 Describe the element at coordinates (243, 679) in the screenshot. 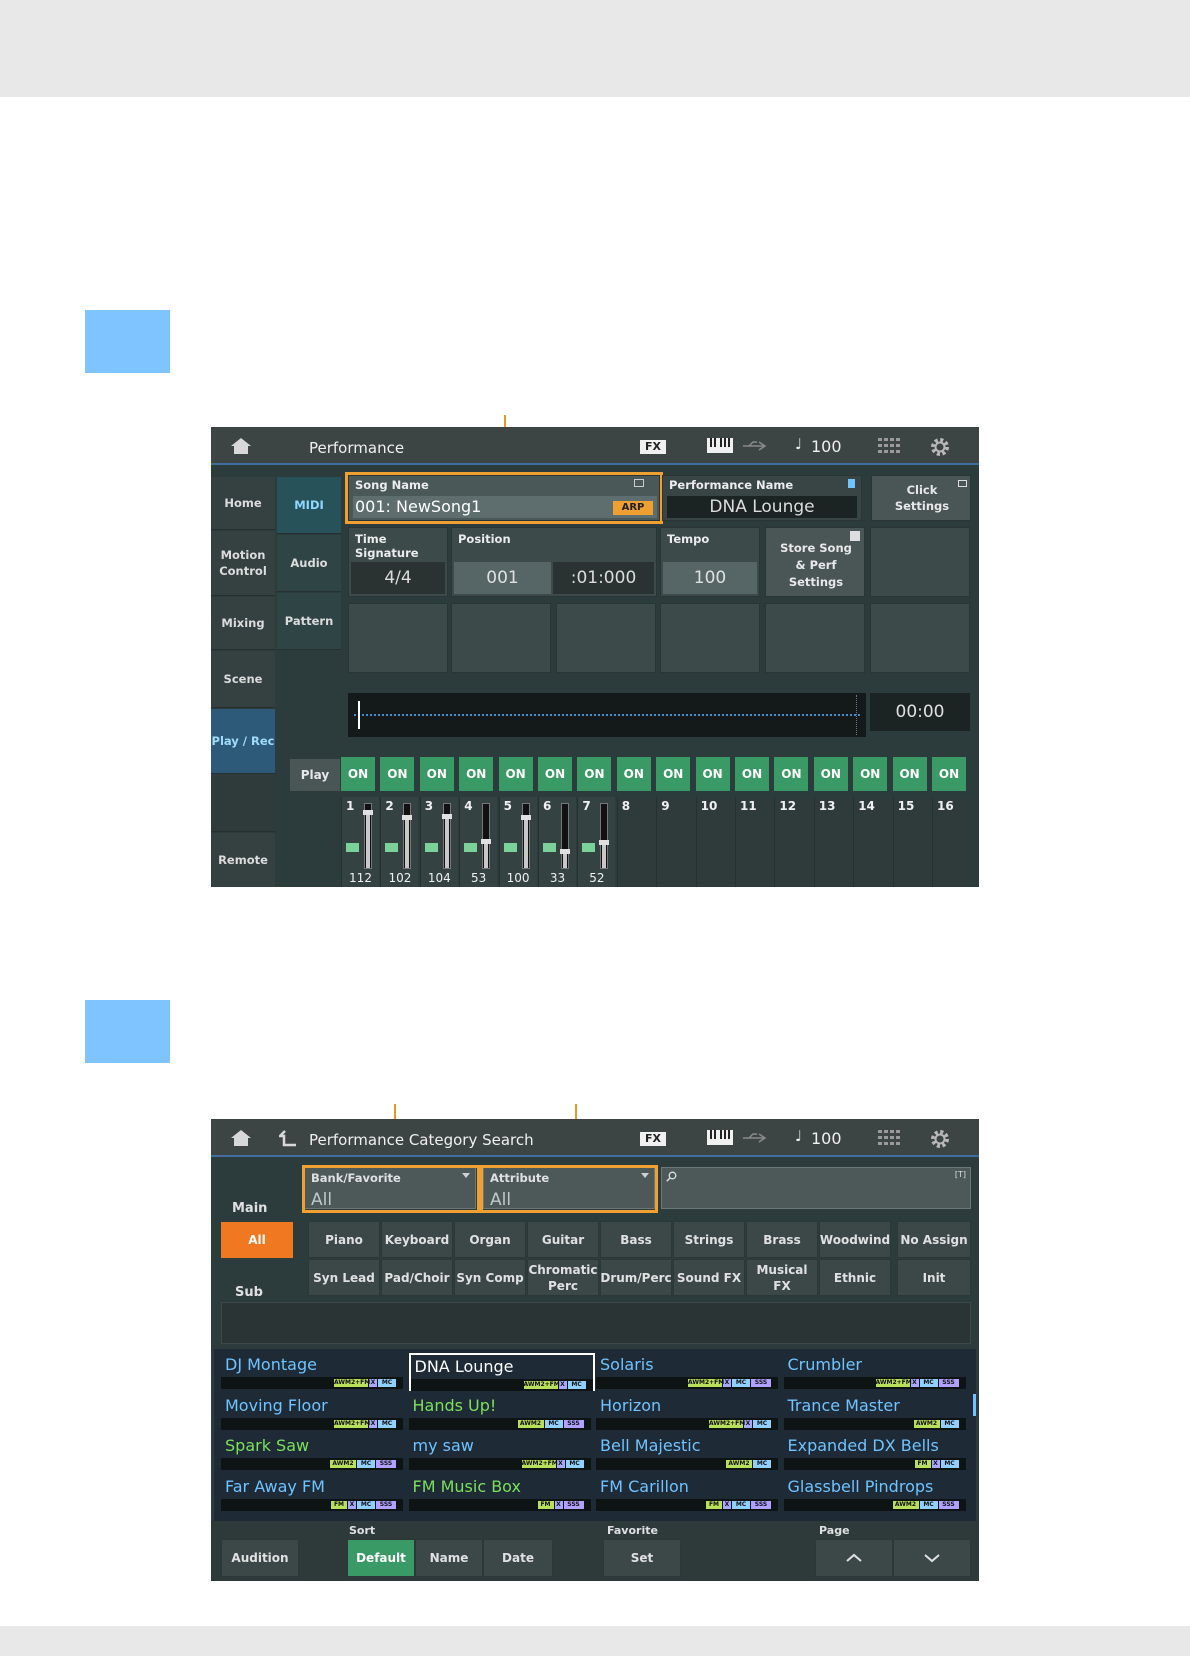

I see `nav-scene: Scene` at that location.